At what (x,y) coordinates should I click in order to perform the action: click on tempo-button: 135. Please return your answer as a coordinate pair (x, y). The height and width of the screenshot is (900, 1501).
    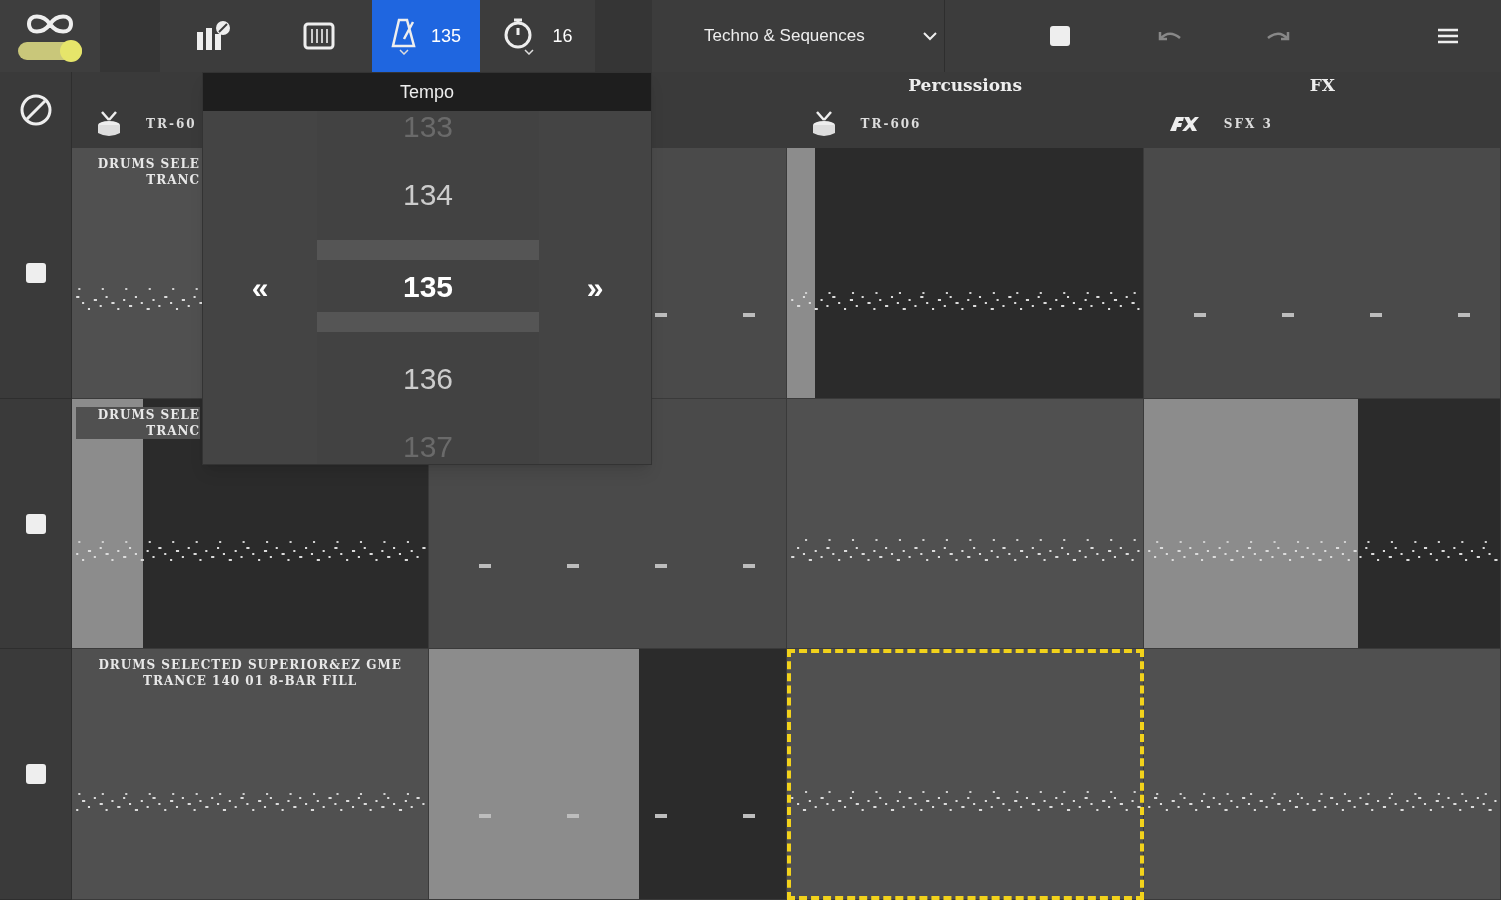
    Looking at the image, I should click on (426, 36).